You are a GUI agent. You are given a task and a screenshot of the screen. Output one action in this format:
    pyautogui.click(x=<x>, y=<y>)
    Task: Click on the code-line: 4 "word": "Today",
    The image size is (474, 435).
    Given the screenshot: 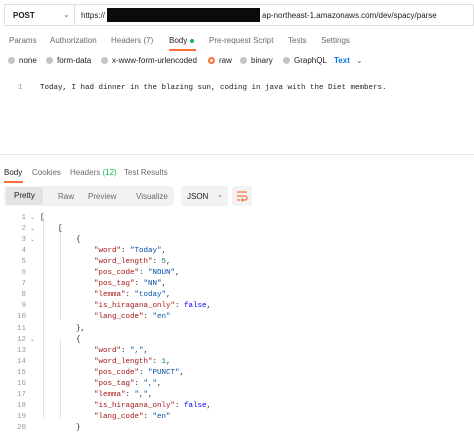 What is the action you would take?
    pyautogui.click(x=237, y=252)
    